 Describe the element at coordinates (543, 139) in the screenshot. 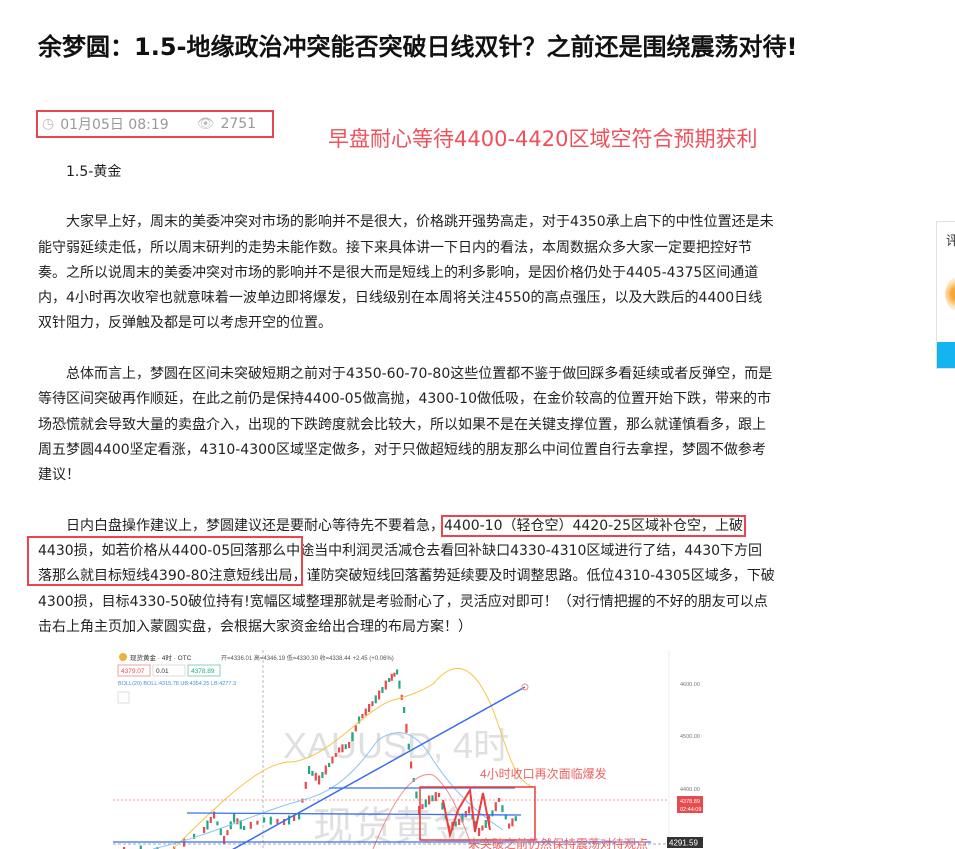

I see `red-annotation: 早盘耐心等待4400-4420区域空符合预期获利` at that location.